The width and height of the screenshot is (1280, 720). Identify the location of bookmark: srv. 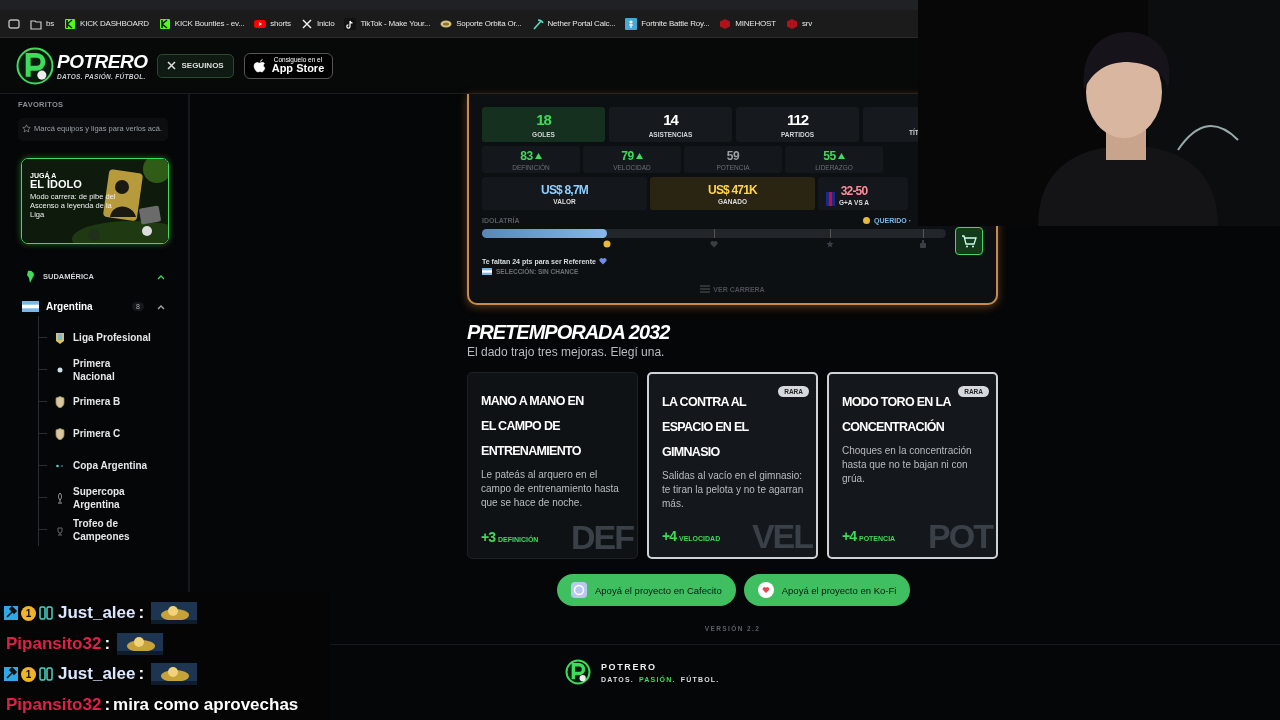
(798, 23).